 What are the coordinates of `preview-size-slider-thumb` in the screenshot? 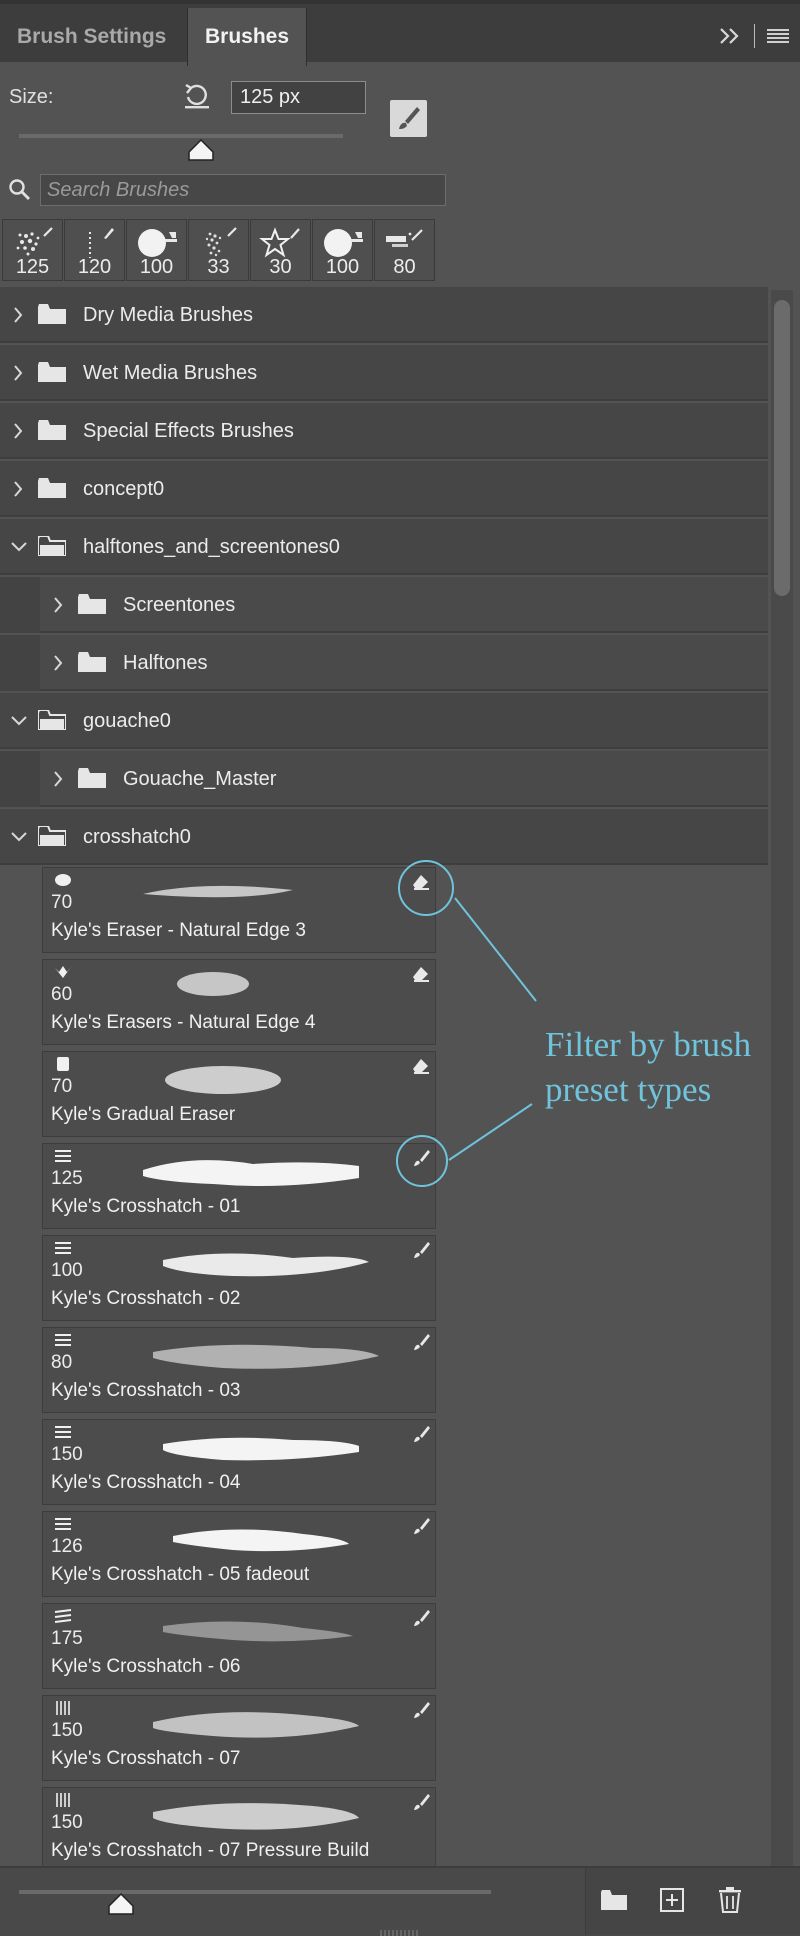 It's located at (121, 1904).